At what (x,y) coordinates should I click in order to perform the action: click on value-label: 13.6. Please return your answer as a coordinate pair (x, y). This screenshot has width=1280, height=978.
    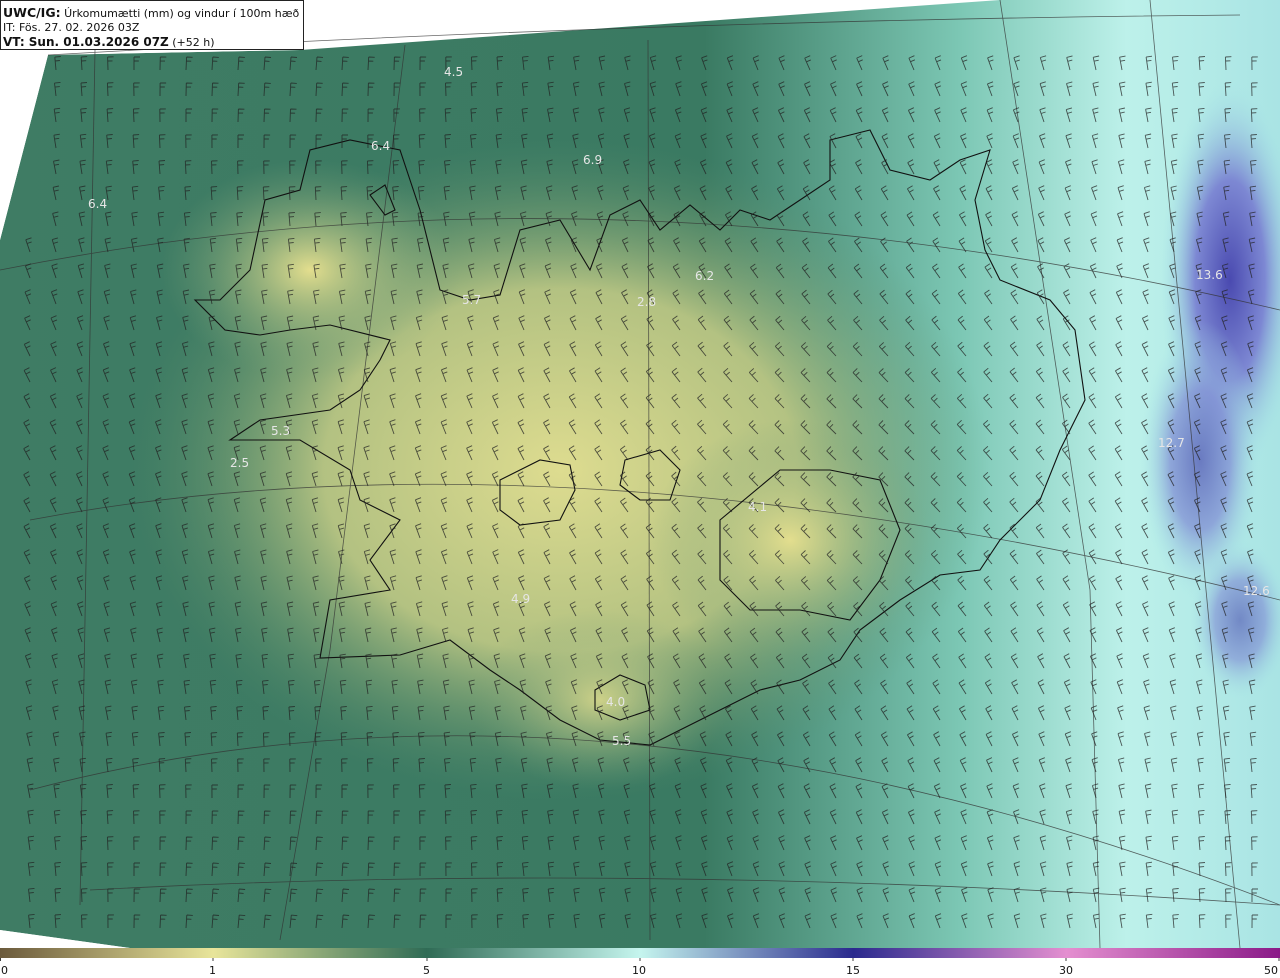
    Looking at the image, I should click on (1209, 275).